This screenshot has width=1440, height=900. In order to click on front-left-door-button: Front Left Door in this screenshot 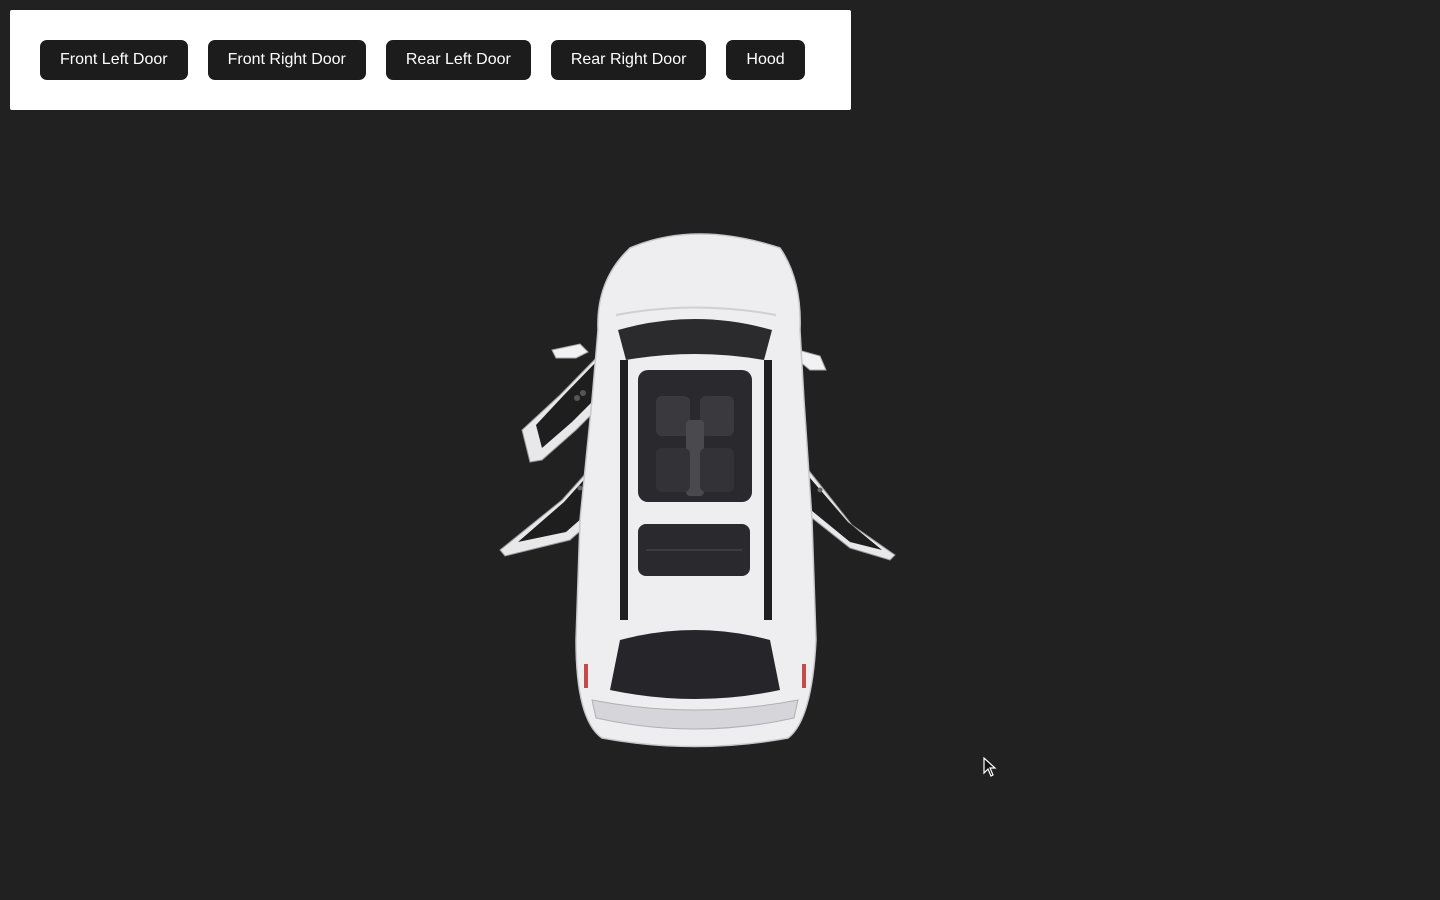, I will do `click(114, 60)`.